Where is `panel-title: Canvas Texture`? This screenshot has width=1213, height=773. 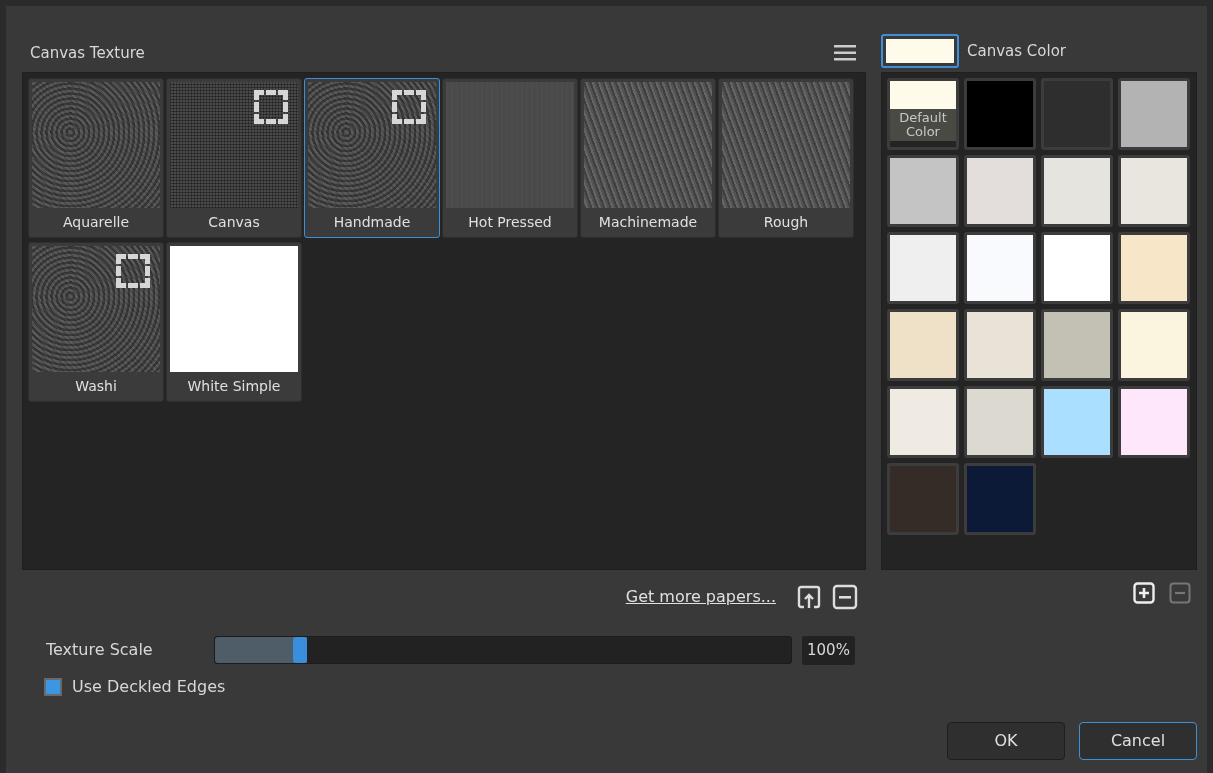 panel-title: Canvas Texture is located at coordinates (87, 53).